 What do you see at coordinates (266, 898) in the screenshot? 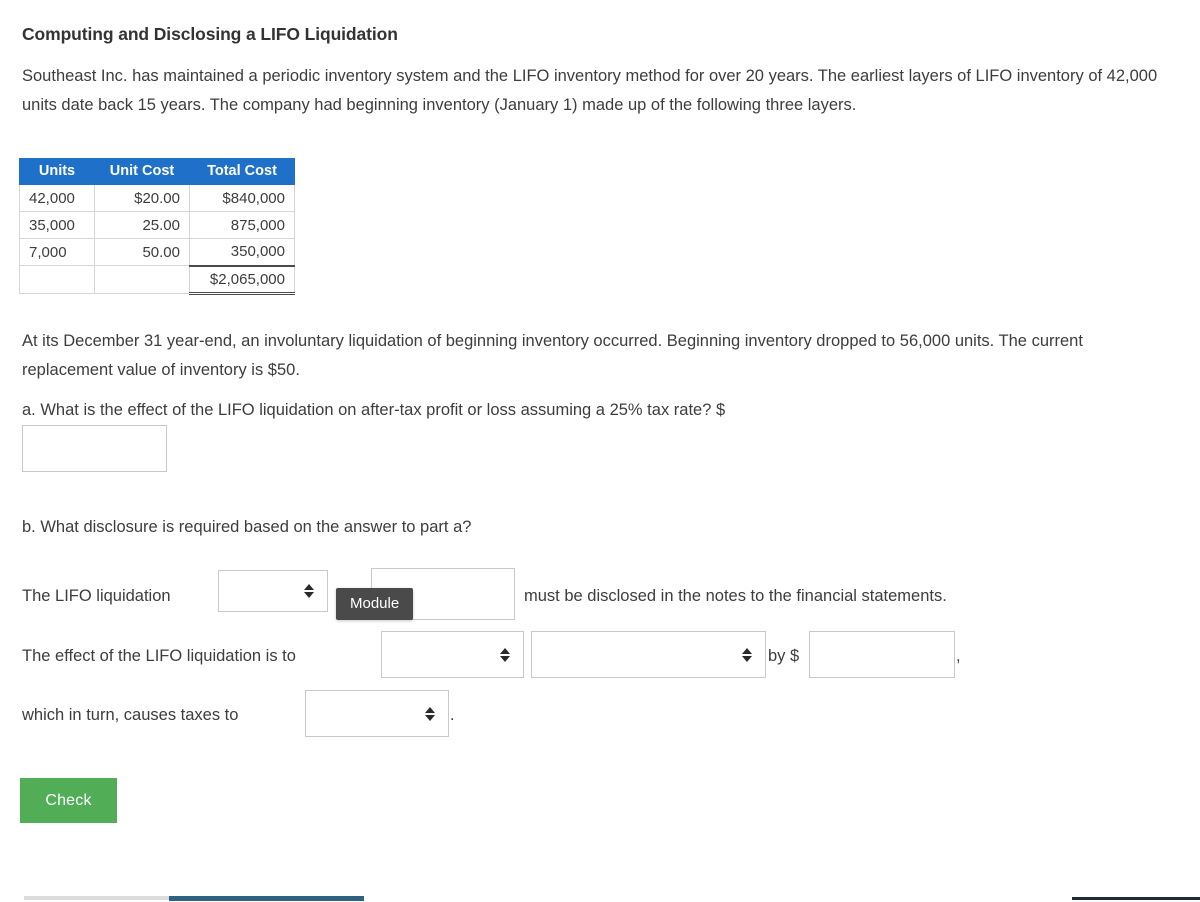
I see `bottom-progress-bar` at bounding box center [266, 898].